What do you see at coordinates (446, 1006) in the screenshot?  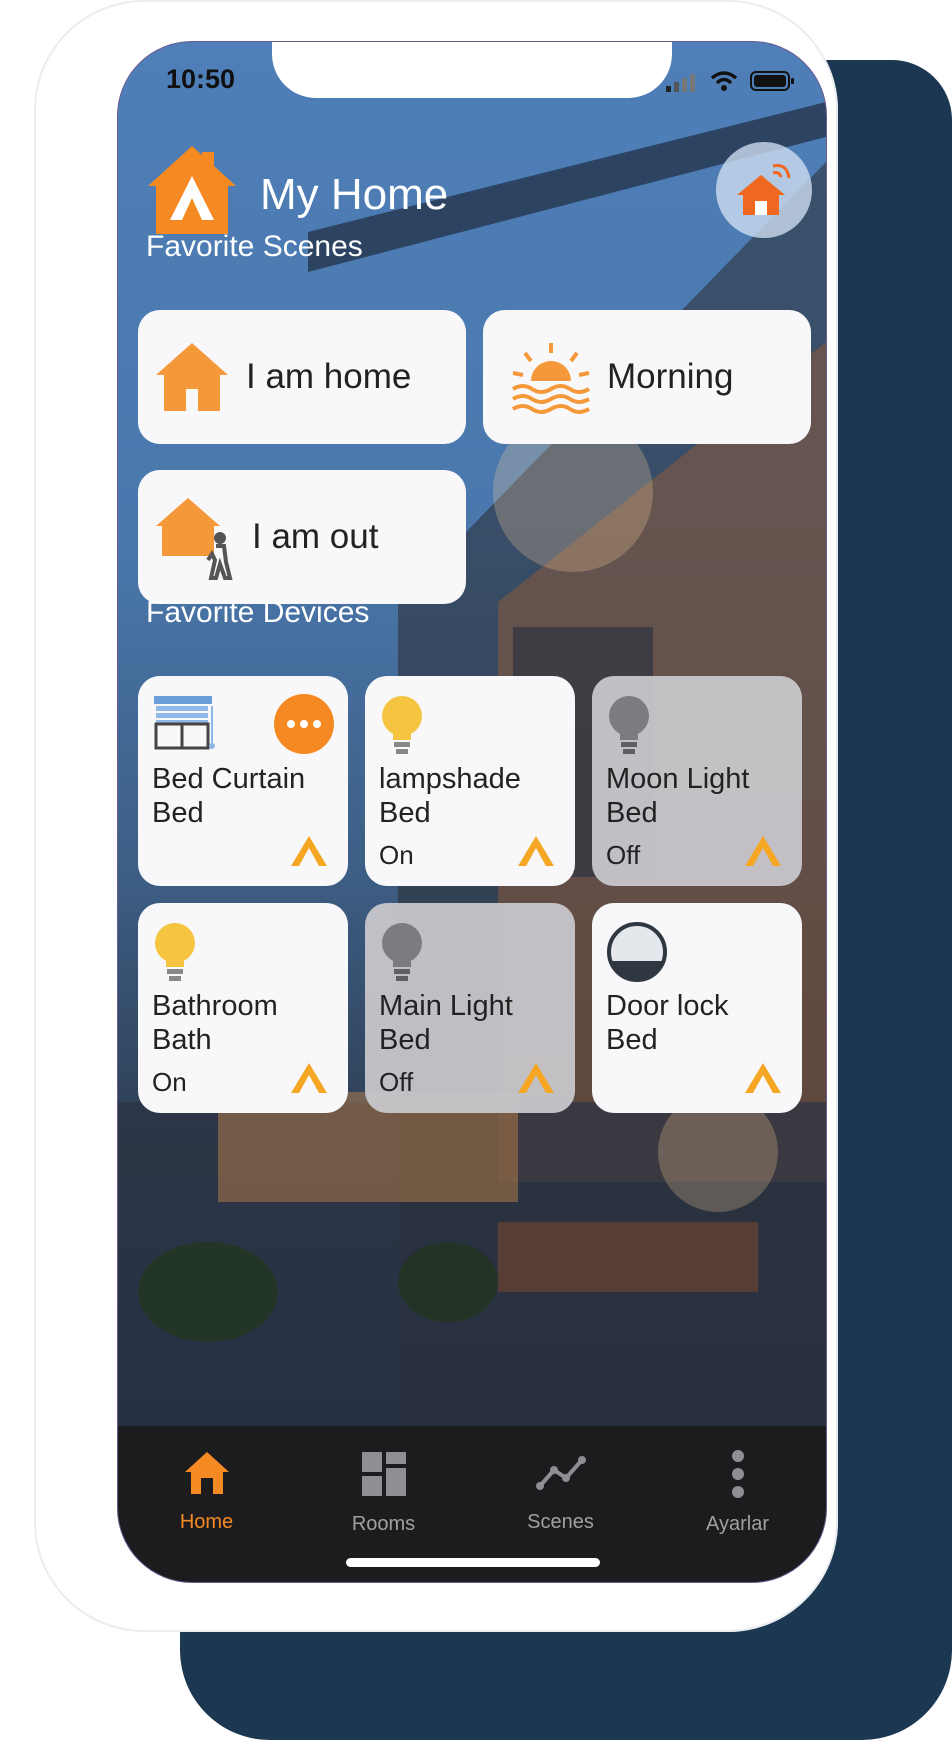 I see `device-name: Main Light` at bounding box center [446, 1006].